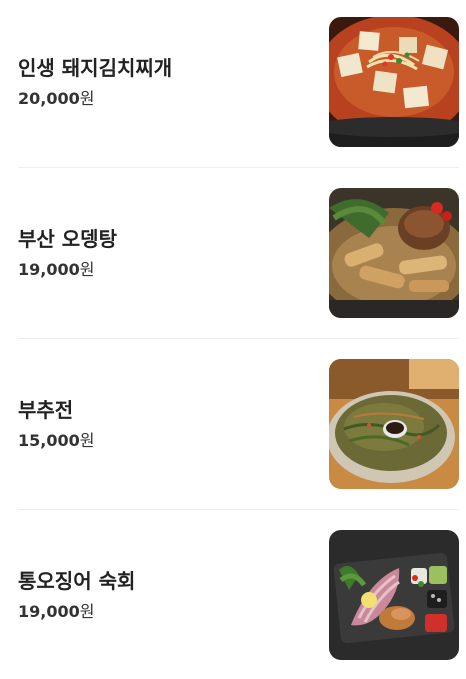  What do you see at coordinates (394, 82) in the screenshot?
I see `kimchi-stew-photo` at bounding box center [394, 82].